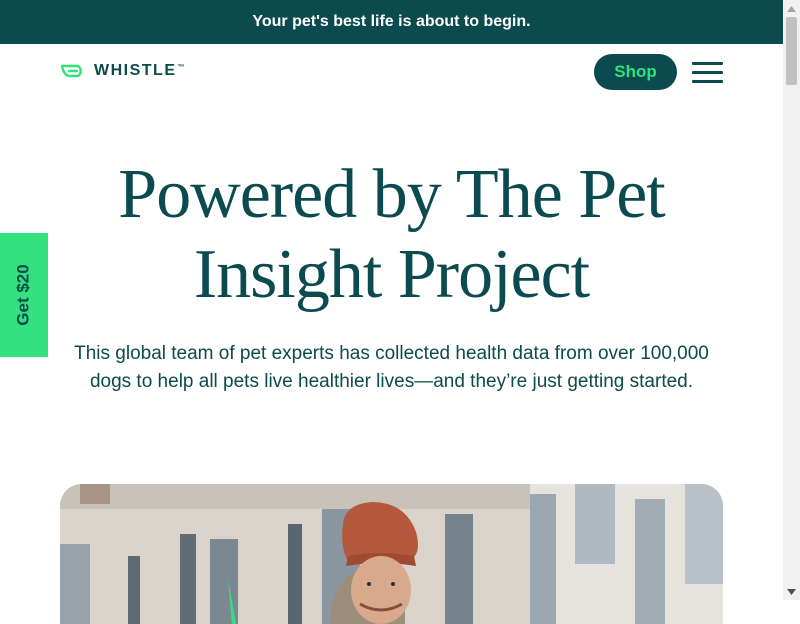 This screenshot has width=800, height=624. I want to click on get-20-promo-tab: Get $20, so click(24, 295).